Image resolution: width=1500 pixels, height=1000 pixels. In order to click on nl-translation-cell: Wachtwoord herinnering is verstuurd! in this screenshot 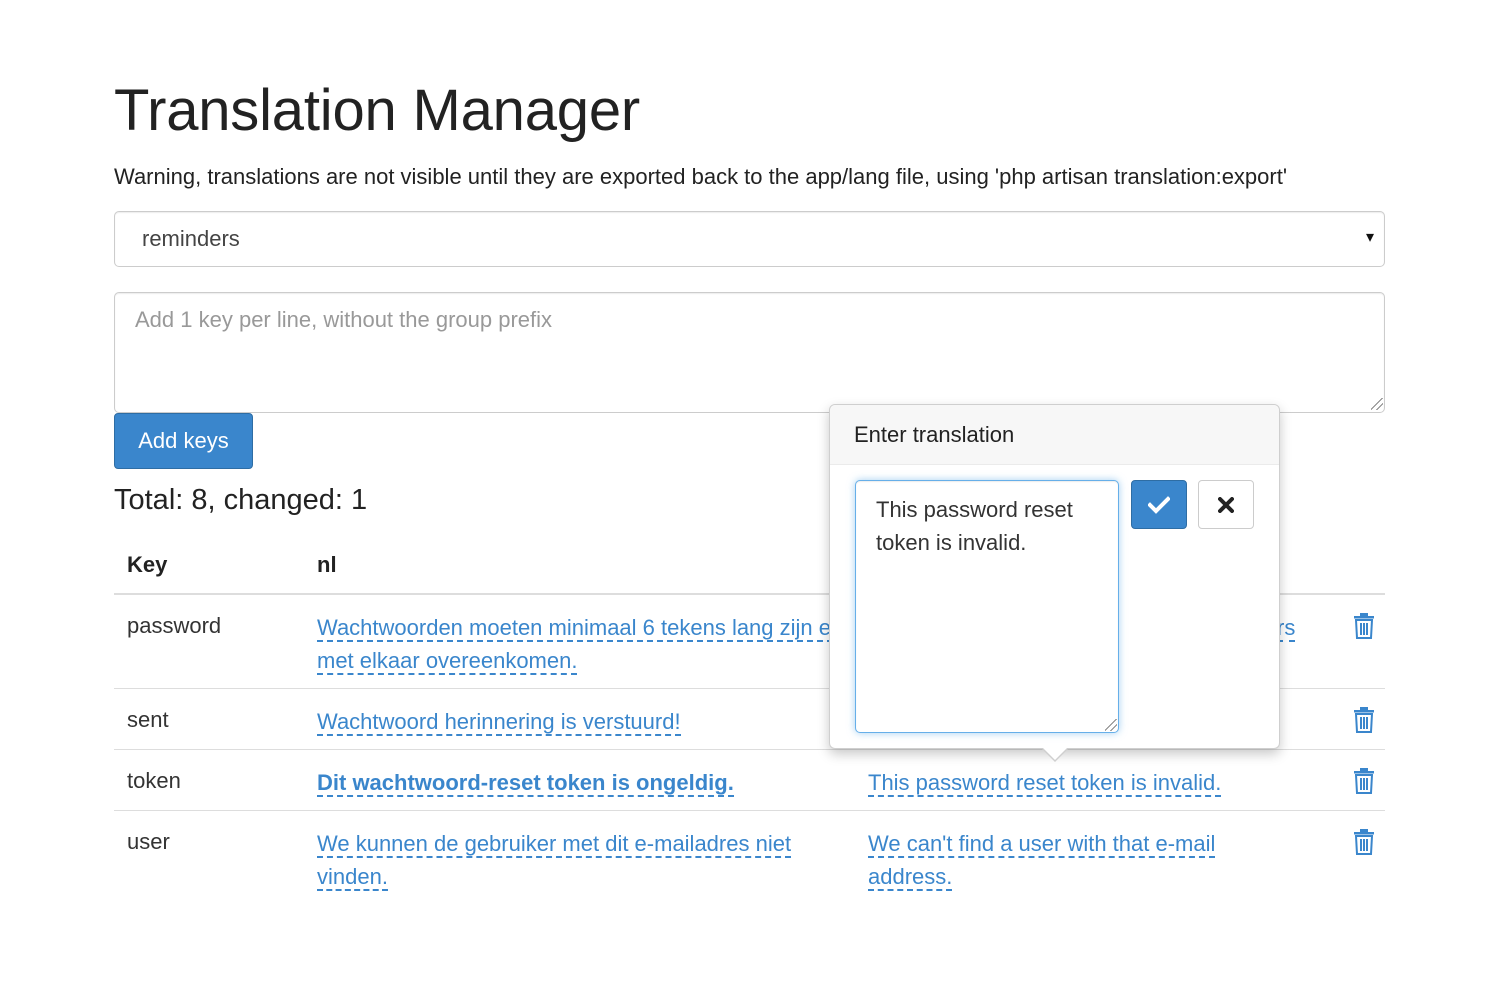, I will do `click(582, 721)`.